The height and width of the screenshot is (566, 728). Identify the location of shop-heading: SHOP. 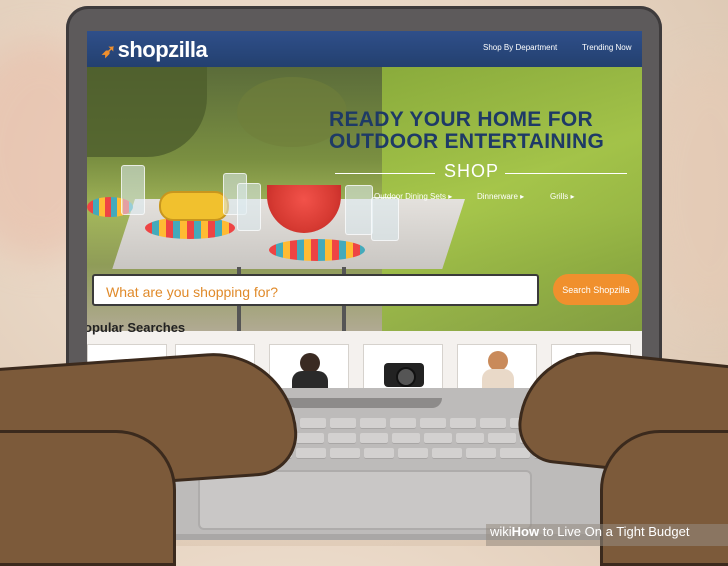
(472, 171).